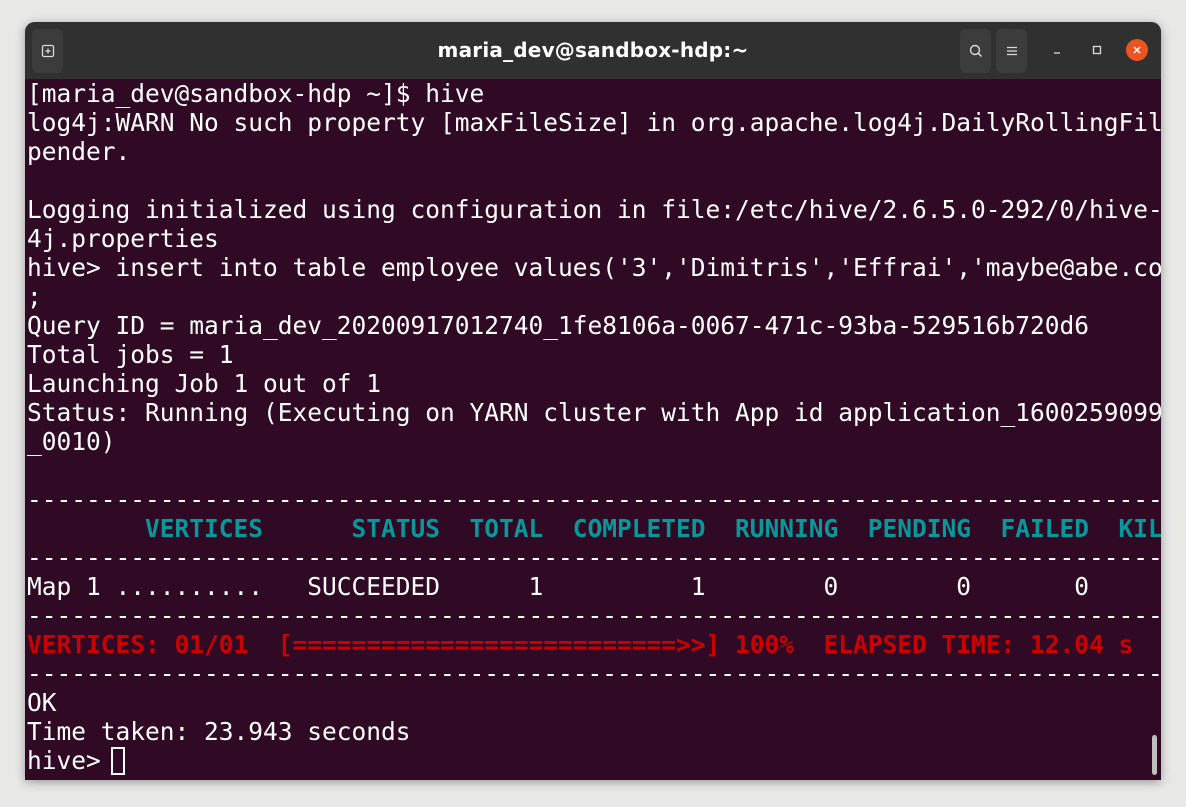 The height and width of the screenshot is (807, 1186). I want to click on table-row: Map 1 .......... SUCCEEDED 1 1 0 0 0 0, so click(594, 586).